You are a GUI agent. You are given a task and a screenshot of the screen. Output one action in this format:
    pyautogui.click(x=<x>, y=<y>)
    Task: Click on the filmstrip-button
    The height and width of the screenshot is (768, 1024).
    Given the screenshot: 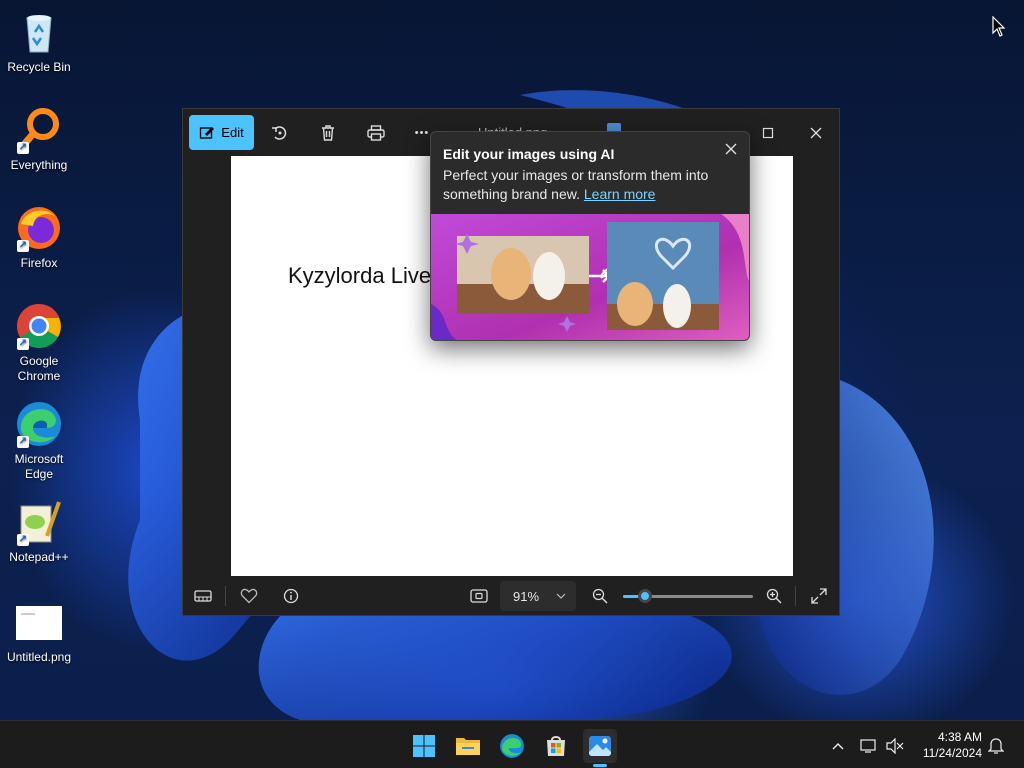 What is the action you would take?
    pyautogui.click(x=203, y=596)
    